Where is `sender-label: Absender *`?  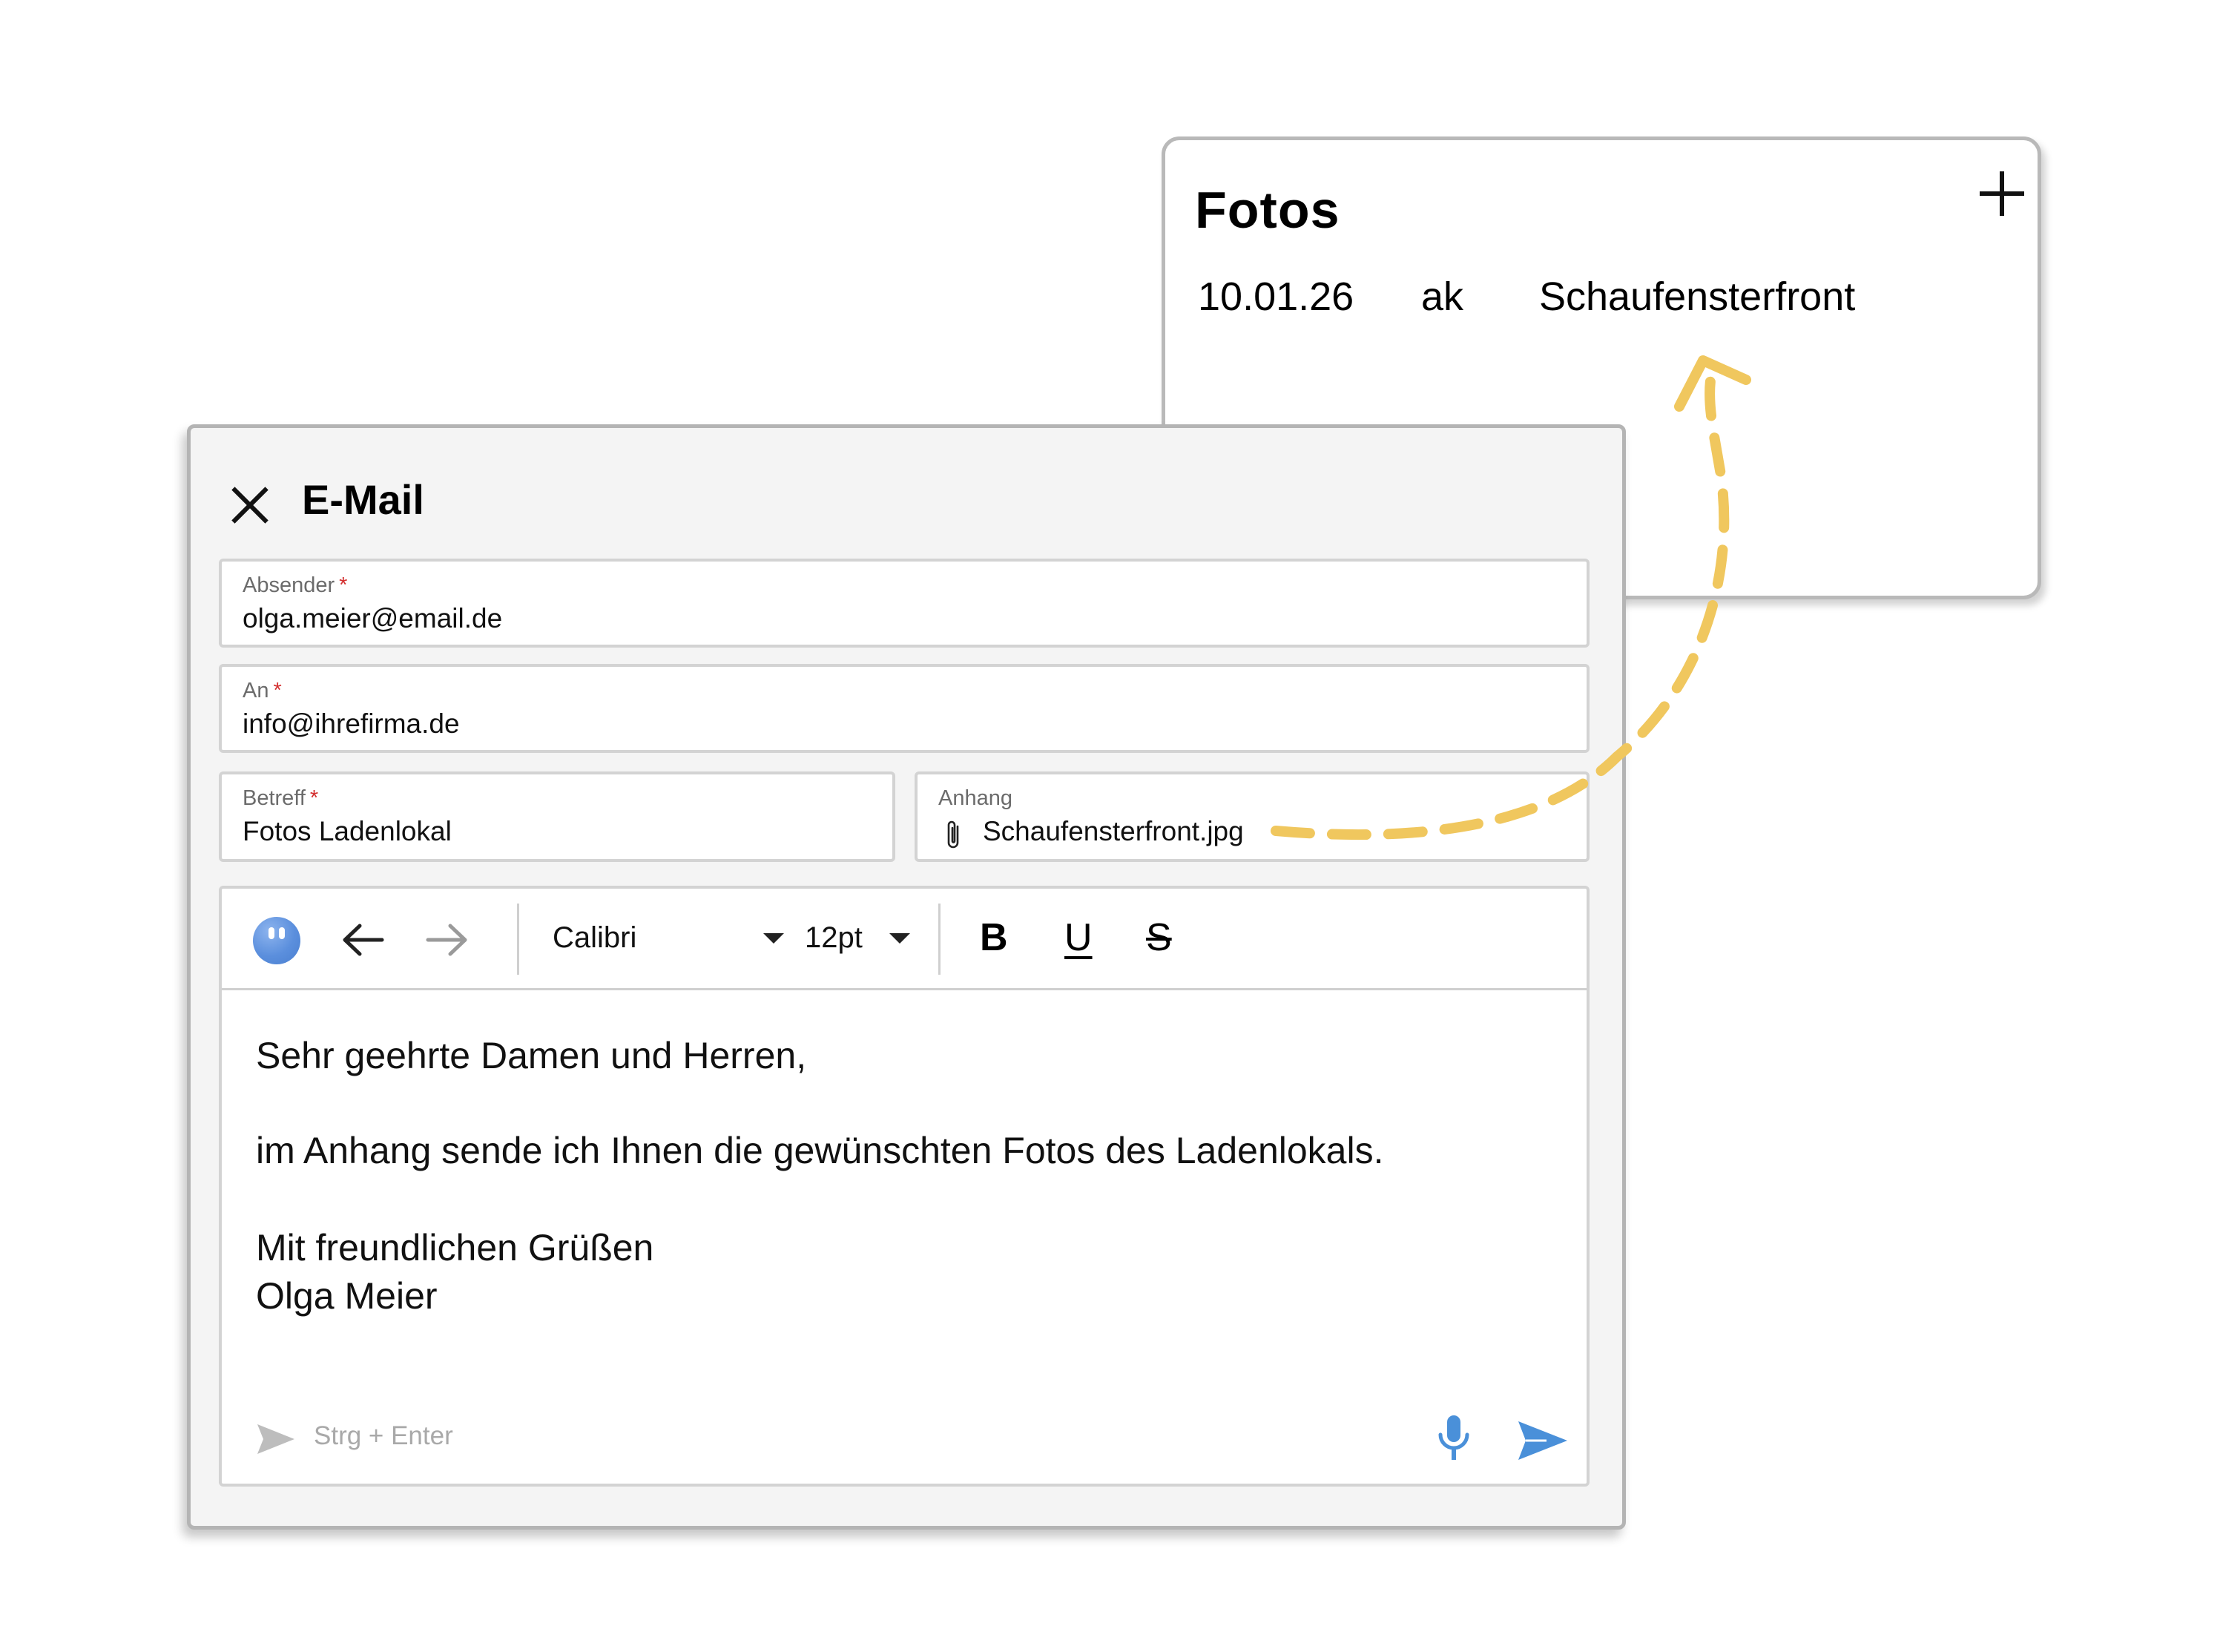
sender-label: Absender * is located at coordinates (295, 585).